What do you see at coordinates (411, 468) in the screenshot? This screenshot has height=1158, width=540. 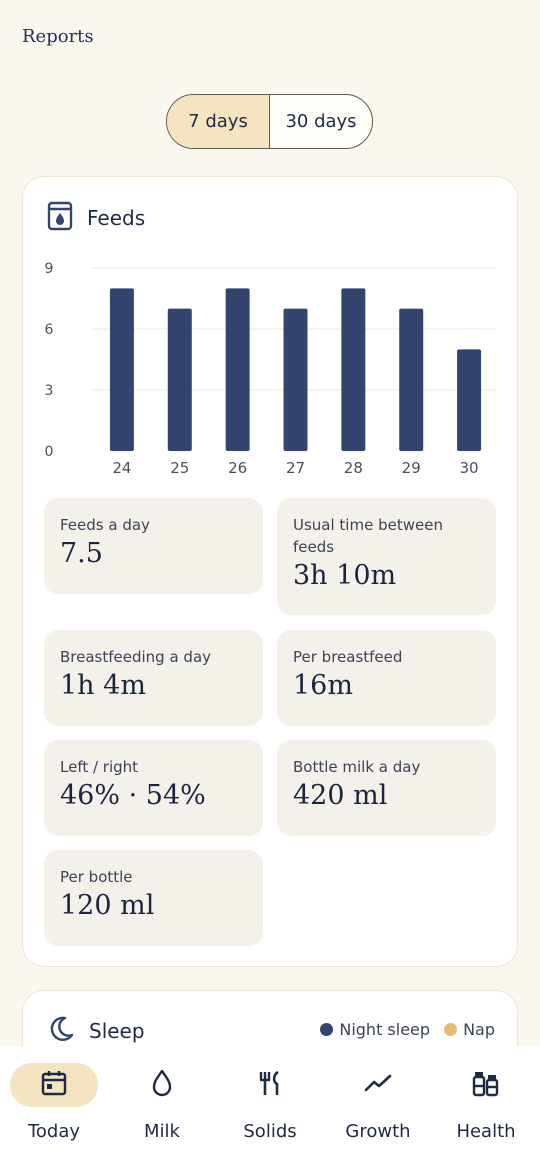 I see `x-tick-label: 29` at bounding box center [411, 468].